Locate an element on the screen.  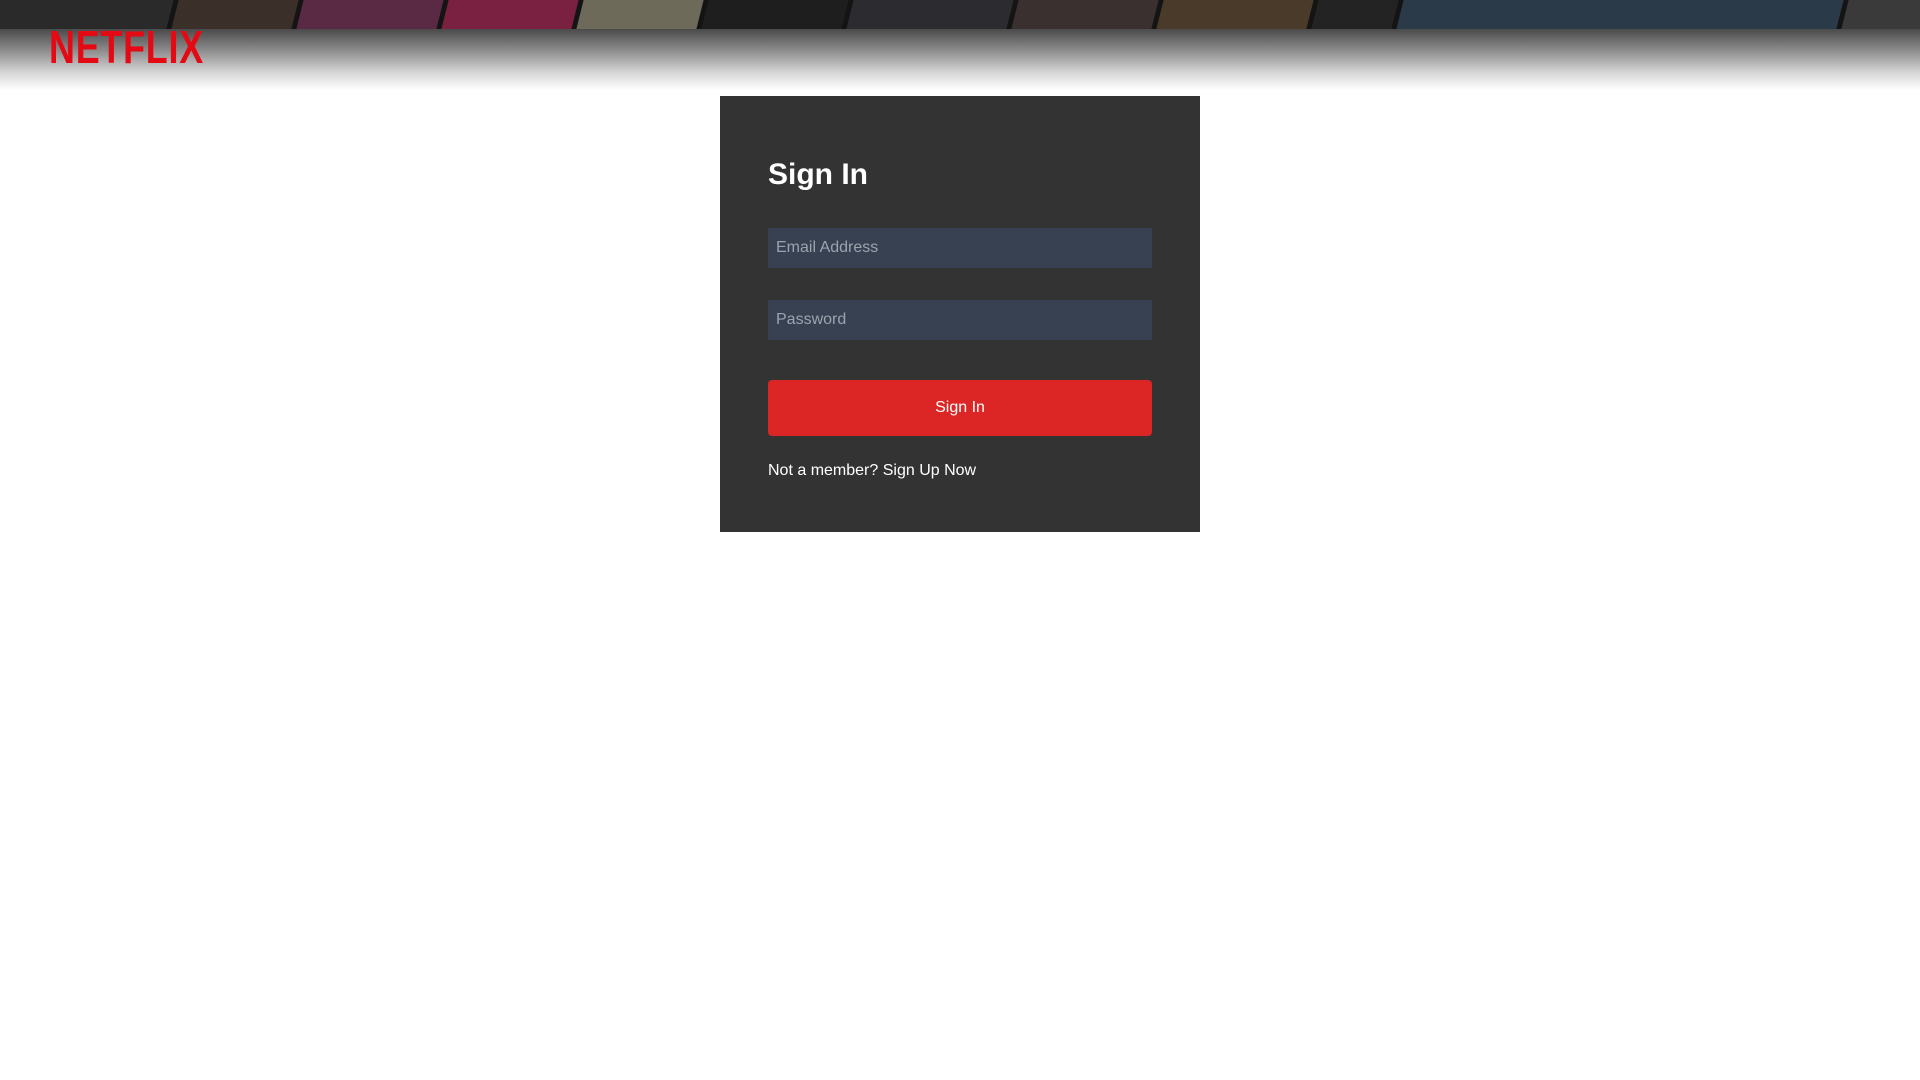
header-banner: NETFLIX is located at coordinates (960, 45).